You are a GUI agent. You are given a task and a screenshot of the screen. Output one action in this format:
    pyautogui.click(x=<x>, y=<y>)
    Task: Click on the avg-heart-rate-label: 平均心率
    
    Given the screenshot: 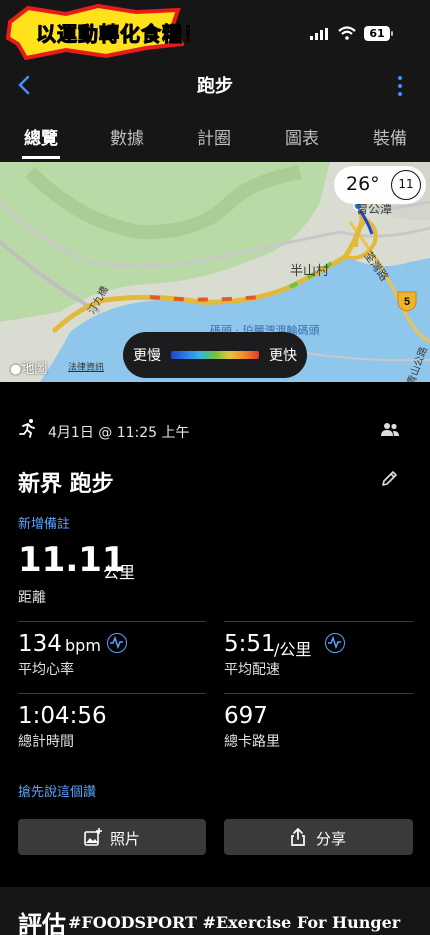 What is the action you would take?
    pyautogui.click(x=46, y=670)
    